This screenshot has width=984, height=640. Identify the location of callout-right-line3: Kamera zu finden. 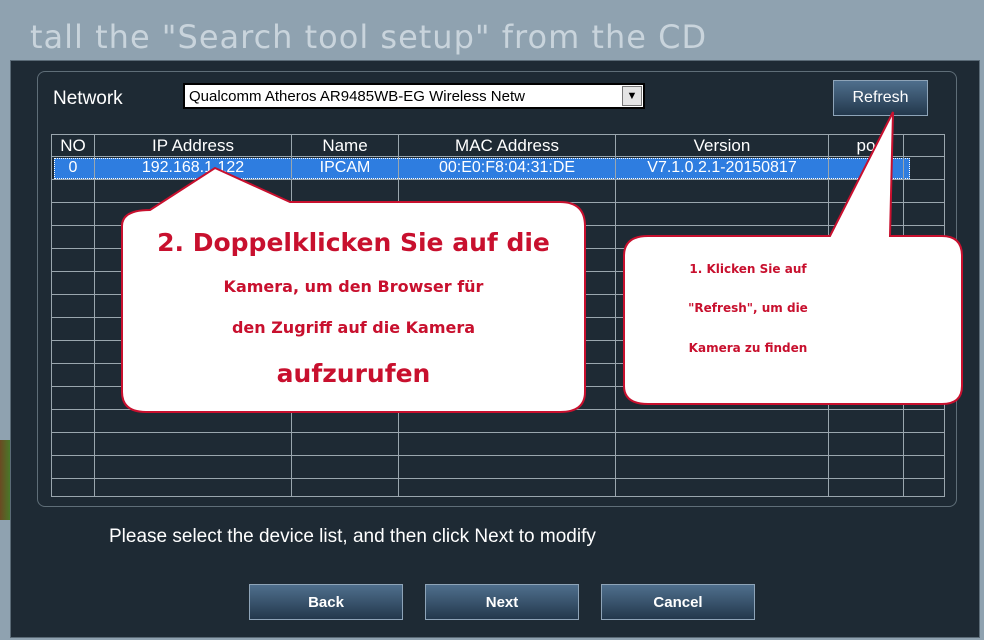
(748, 348).